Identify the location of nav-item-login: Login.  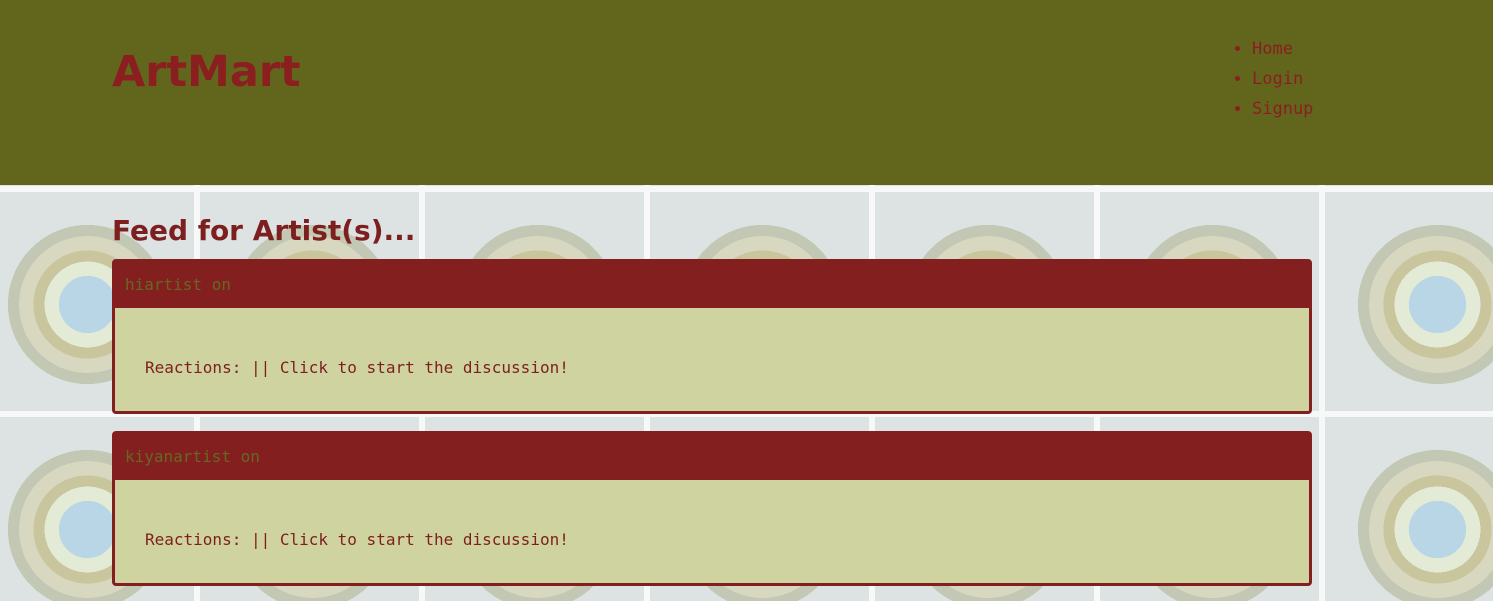
(1282, 79).